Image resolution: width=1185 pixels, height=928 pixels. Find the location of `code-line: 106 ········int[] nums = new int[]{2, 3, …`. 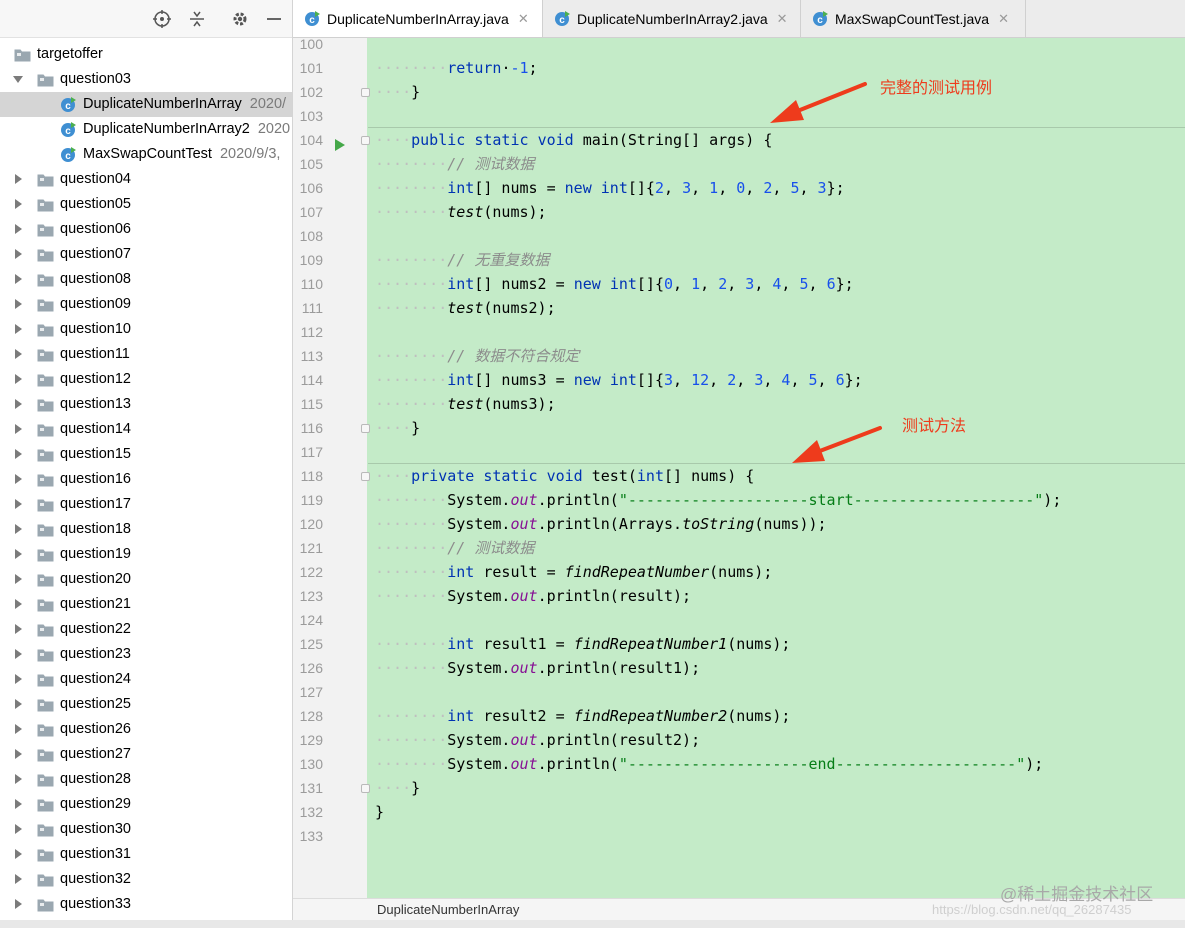

code-line: 106 ········int[] nums = new int[]{2, 3, … is located at coordinates (739, 188).